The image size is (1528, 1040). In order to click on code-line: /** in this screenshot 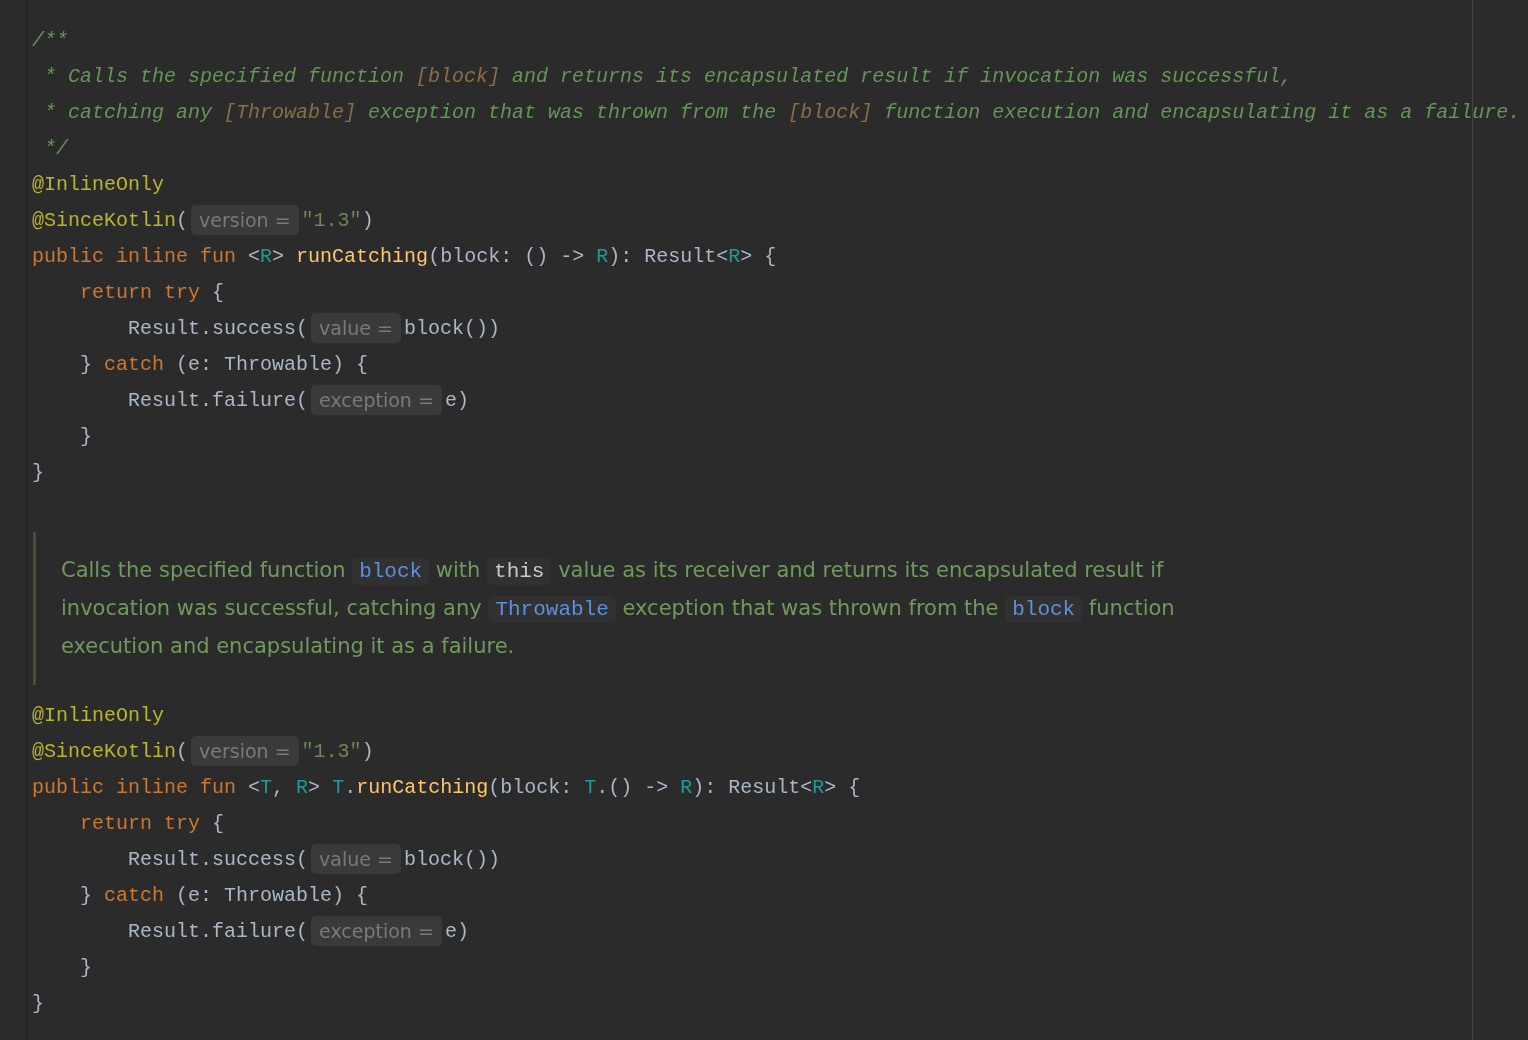, I will do `click(50, 40)`.